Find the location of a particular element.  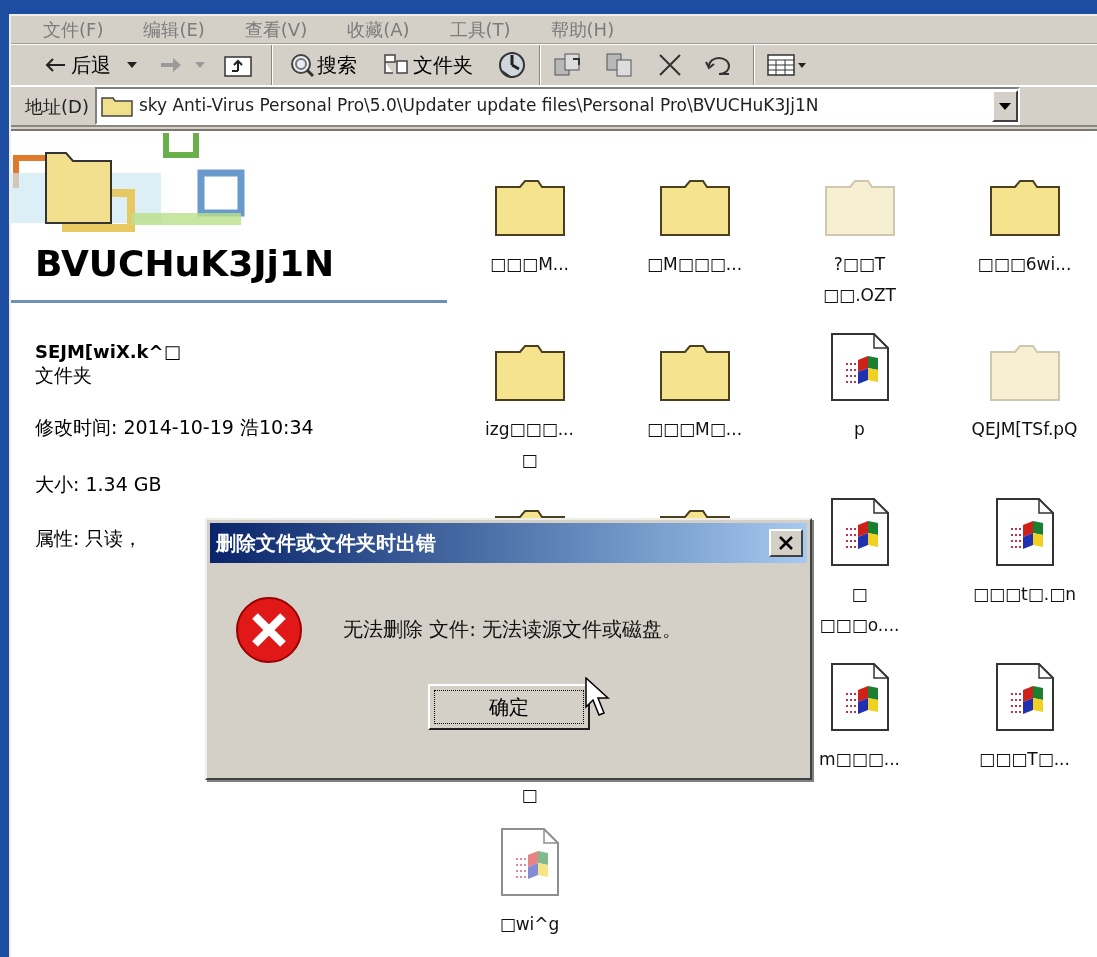

dropdown-button is located at coordinates (1004, 106).